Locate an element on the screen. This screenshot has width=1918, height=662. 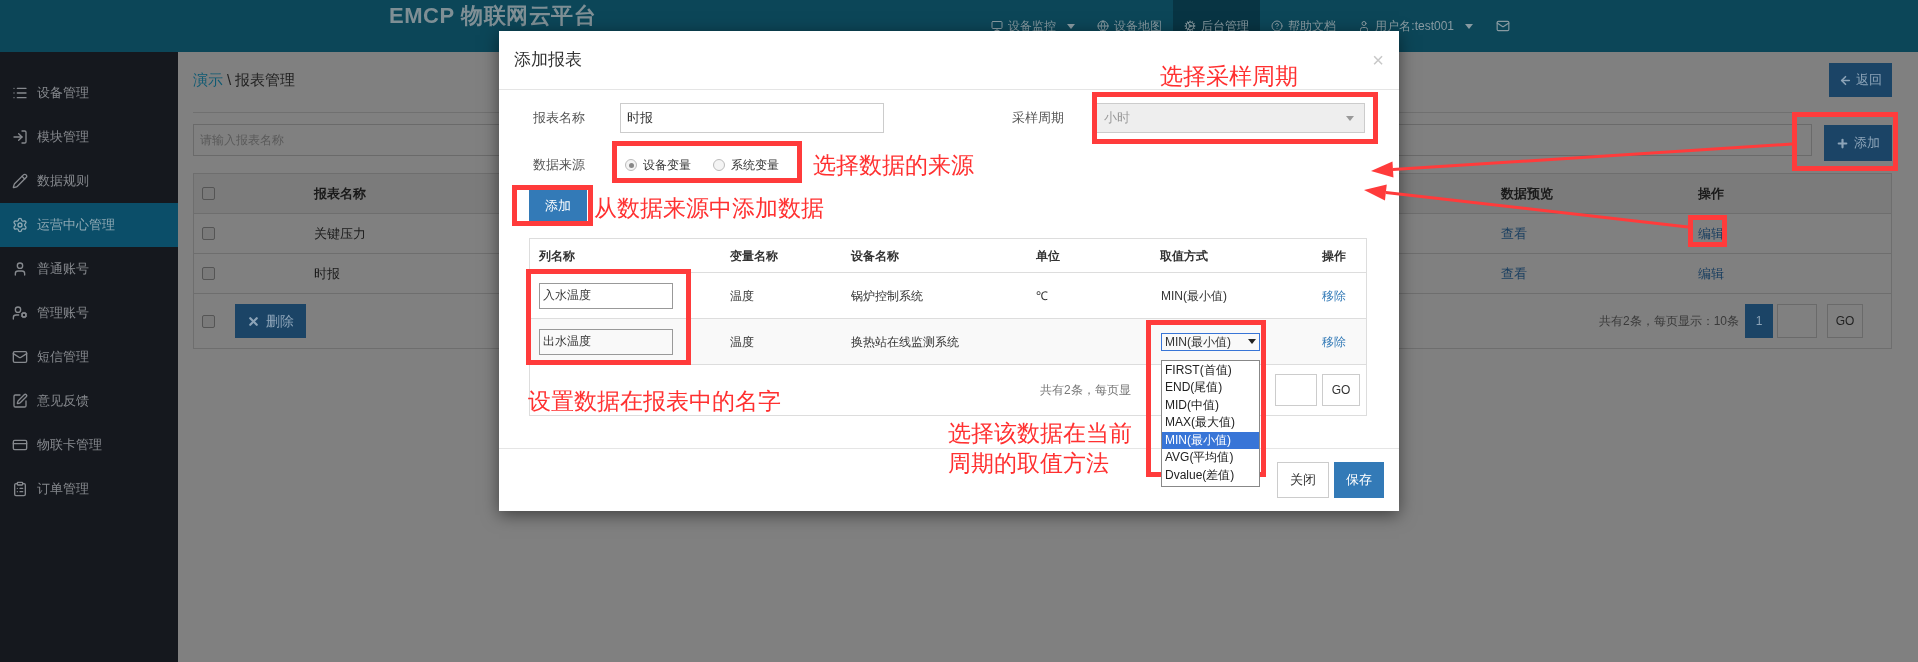
table-cell-text: 换热站在线监测系统 is located at coordinates (905, 342).